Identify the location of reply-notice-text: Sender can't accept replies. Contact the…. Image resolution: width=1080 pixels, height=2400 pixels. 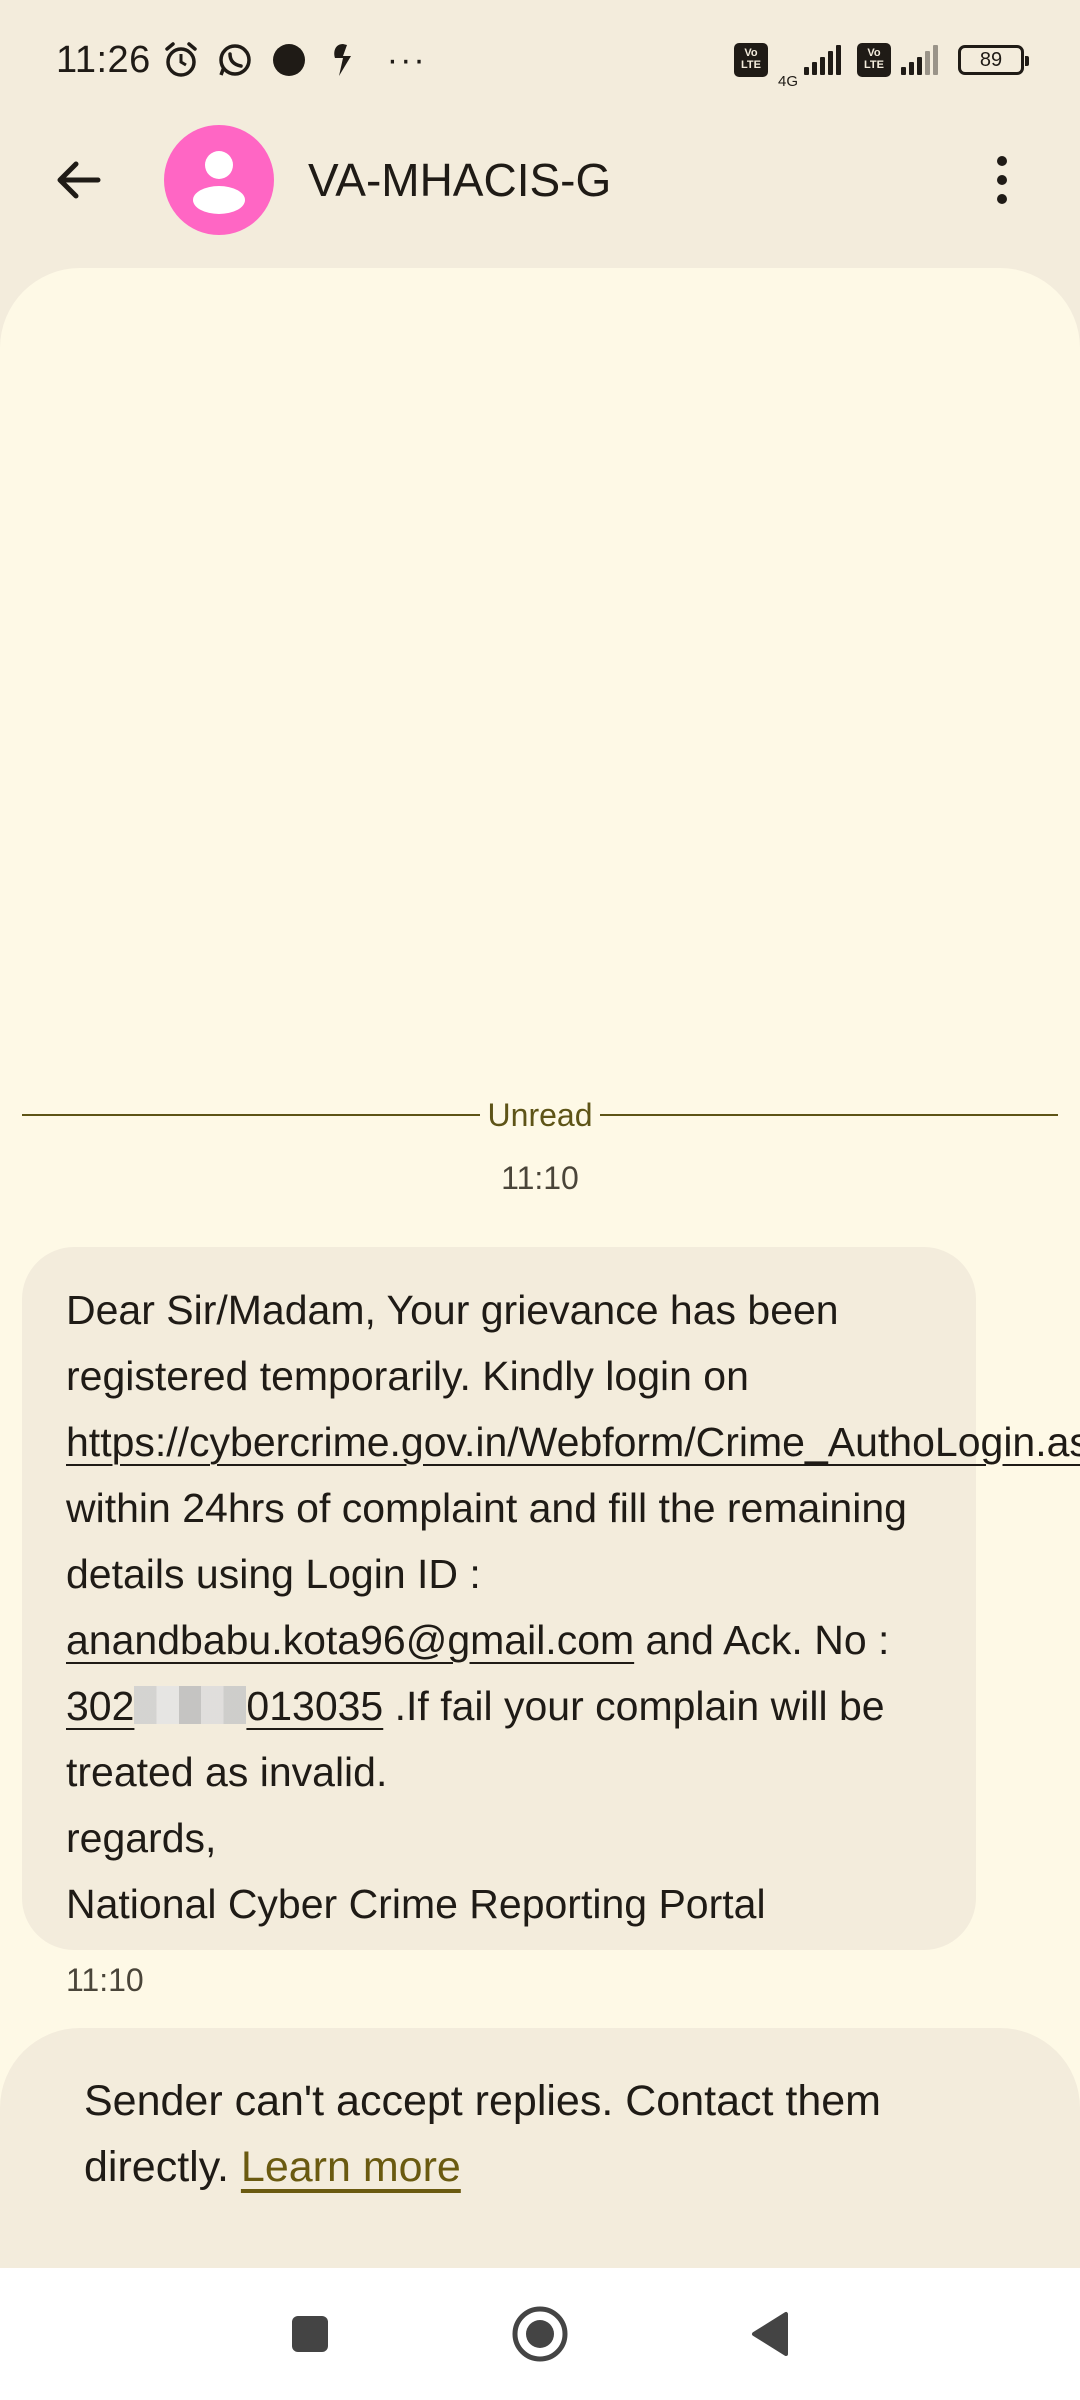
(482, 2134).